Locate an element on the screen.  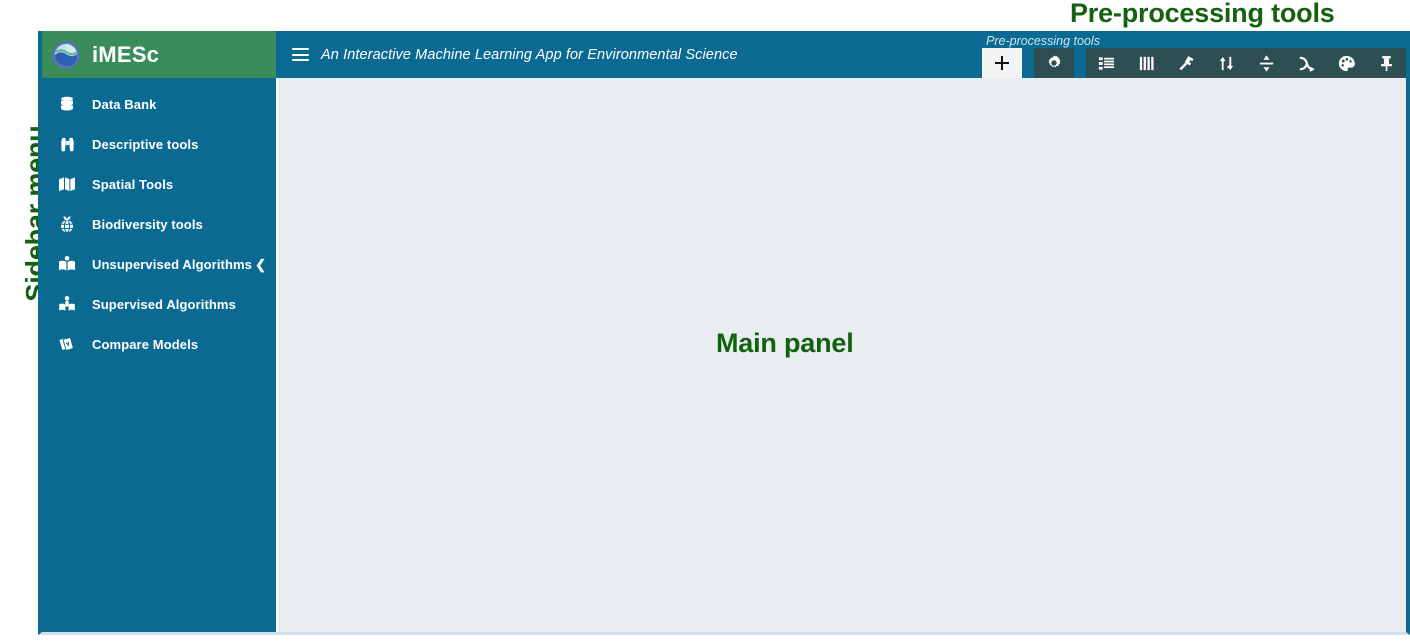
sidebar-item-label: Data Bank is located at coordinates (124, 104).